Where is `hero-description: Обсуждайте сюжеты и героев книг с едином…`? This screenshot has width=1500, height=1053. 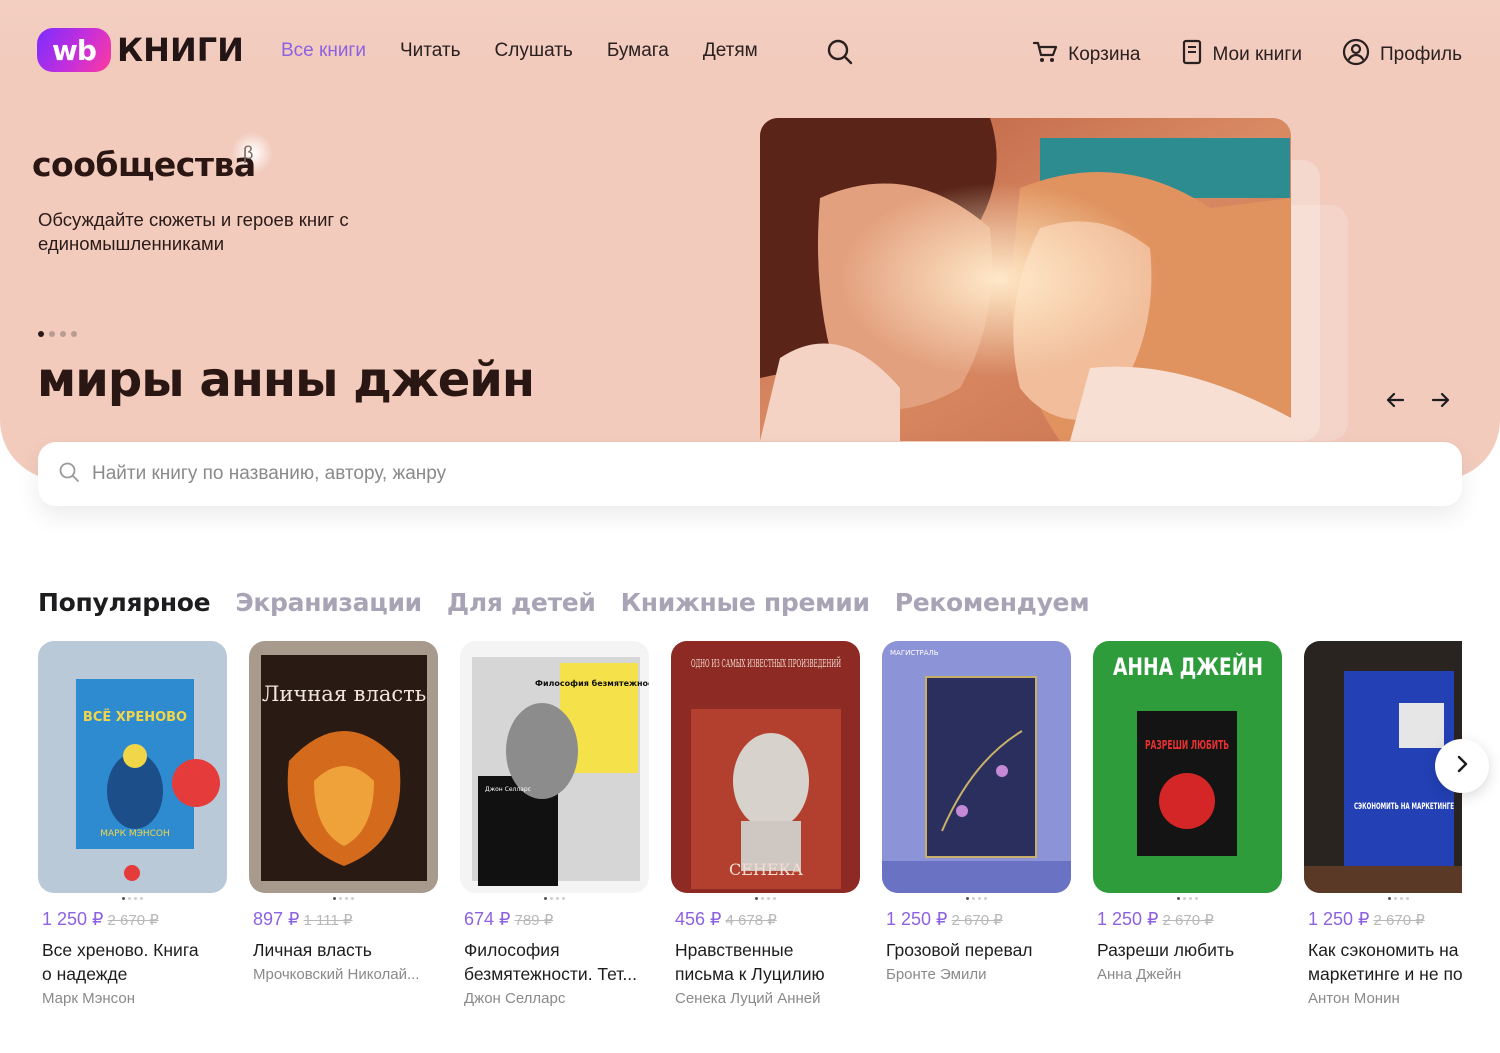 hero-description: Обсуждайте сюжеты и героев книг с едином… is located at coordinates (193, 231).